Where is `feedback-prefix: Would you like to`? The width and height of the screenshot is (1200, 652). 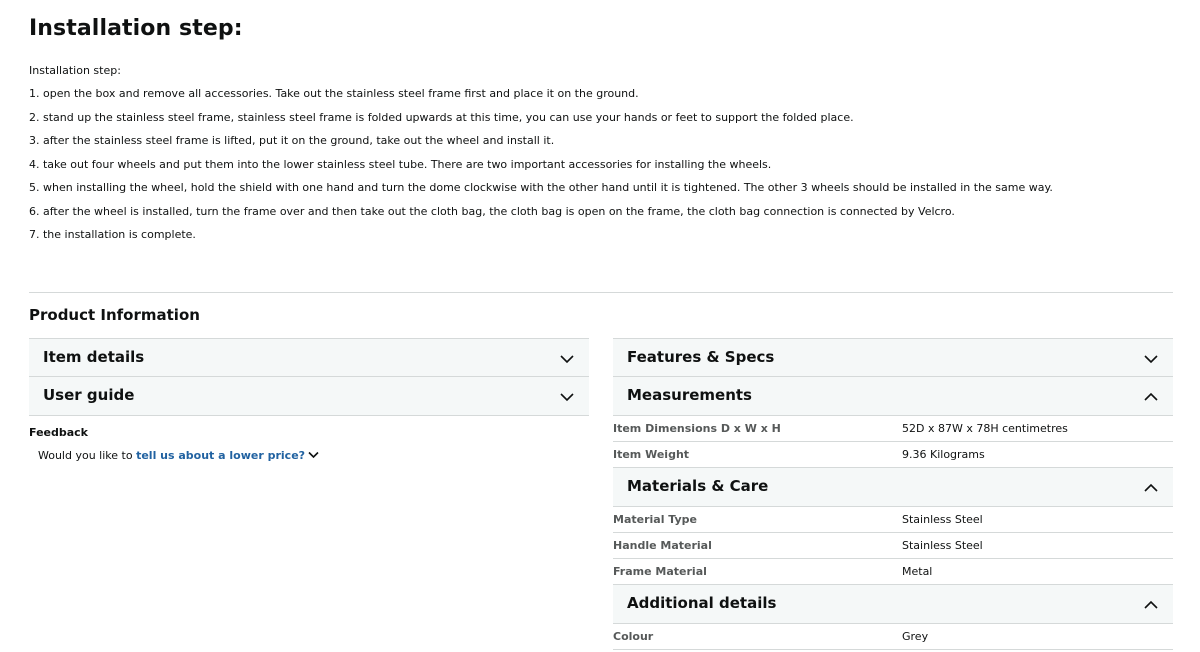
feedback-prefix: Would you like to is located at coordinates (87, 455).